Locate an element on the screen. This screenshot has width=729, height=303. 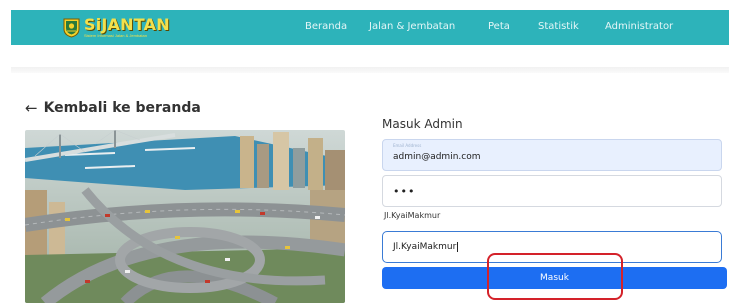
address-field-value: Jl.KyaiMakmur is located at coordinates (425, 247).